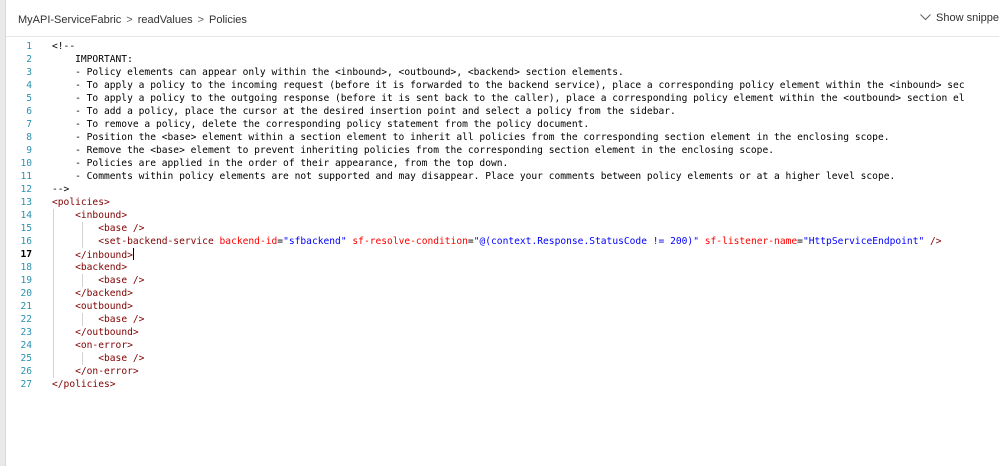 This screenshot has width=999, height=466. Describe the element at coordinates (502, 228) in the screenshot. I see `code-line: 15 <base />` at that location.